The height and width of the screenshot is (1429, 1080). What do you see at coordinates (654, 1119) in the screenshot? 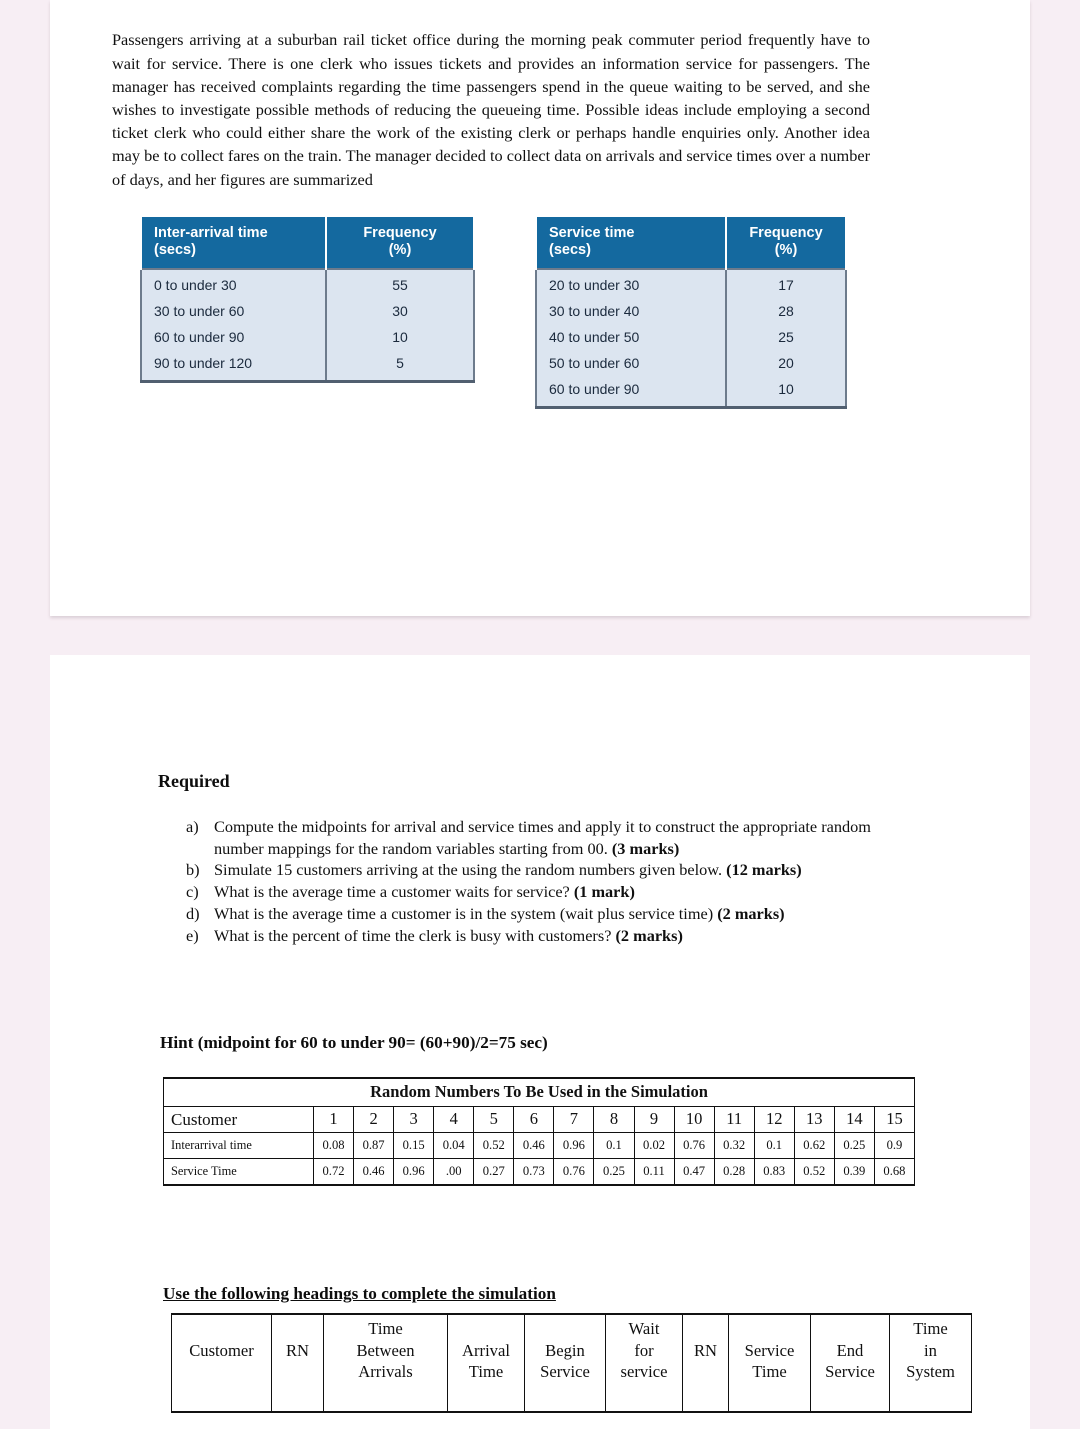
I see `customer-number: 9` at bounding box center [654, 1119].